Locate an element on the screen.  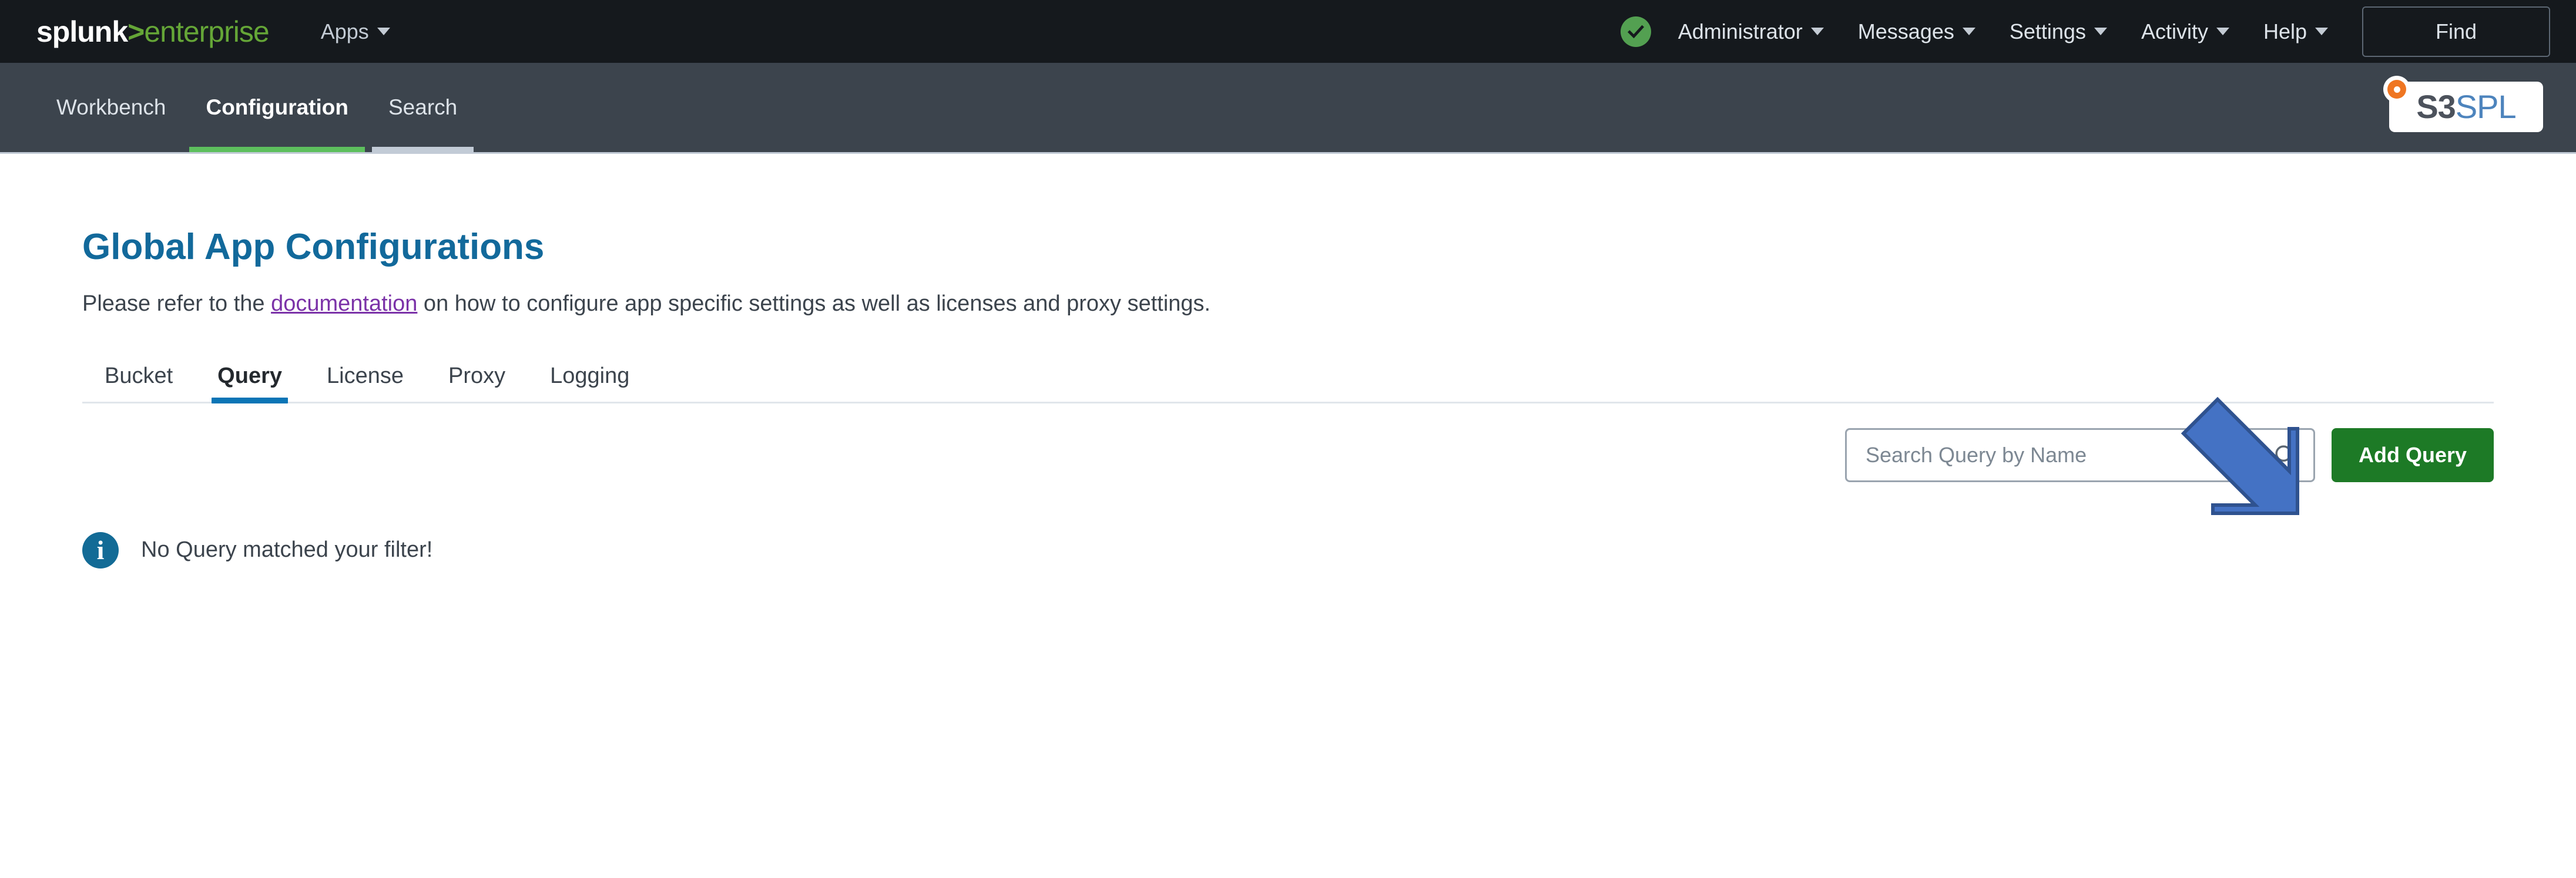
nav-tab-configuration: Configuration is located at coordinates (277, 107).